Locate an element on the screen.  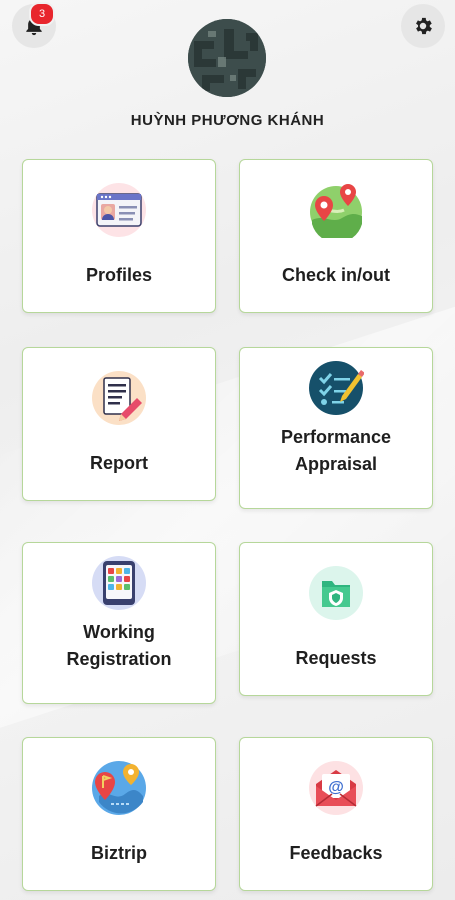
menu-card-feedbacks: @ Feedbacks is located at coordinates (336, 814).